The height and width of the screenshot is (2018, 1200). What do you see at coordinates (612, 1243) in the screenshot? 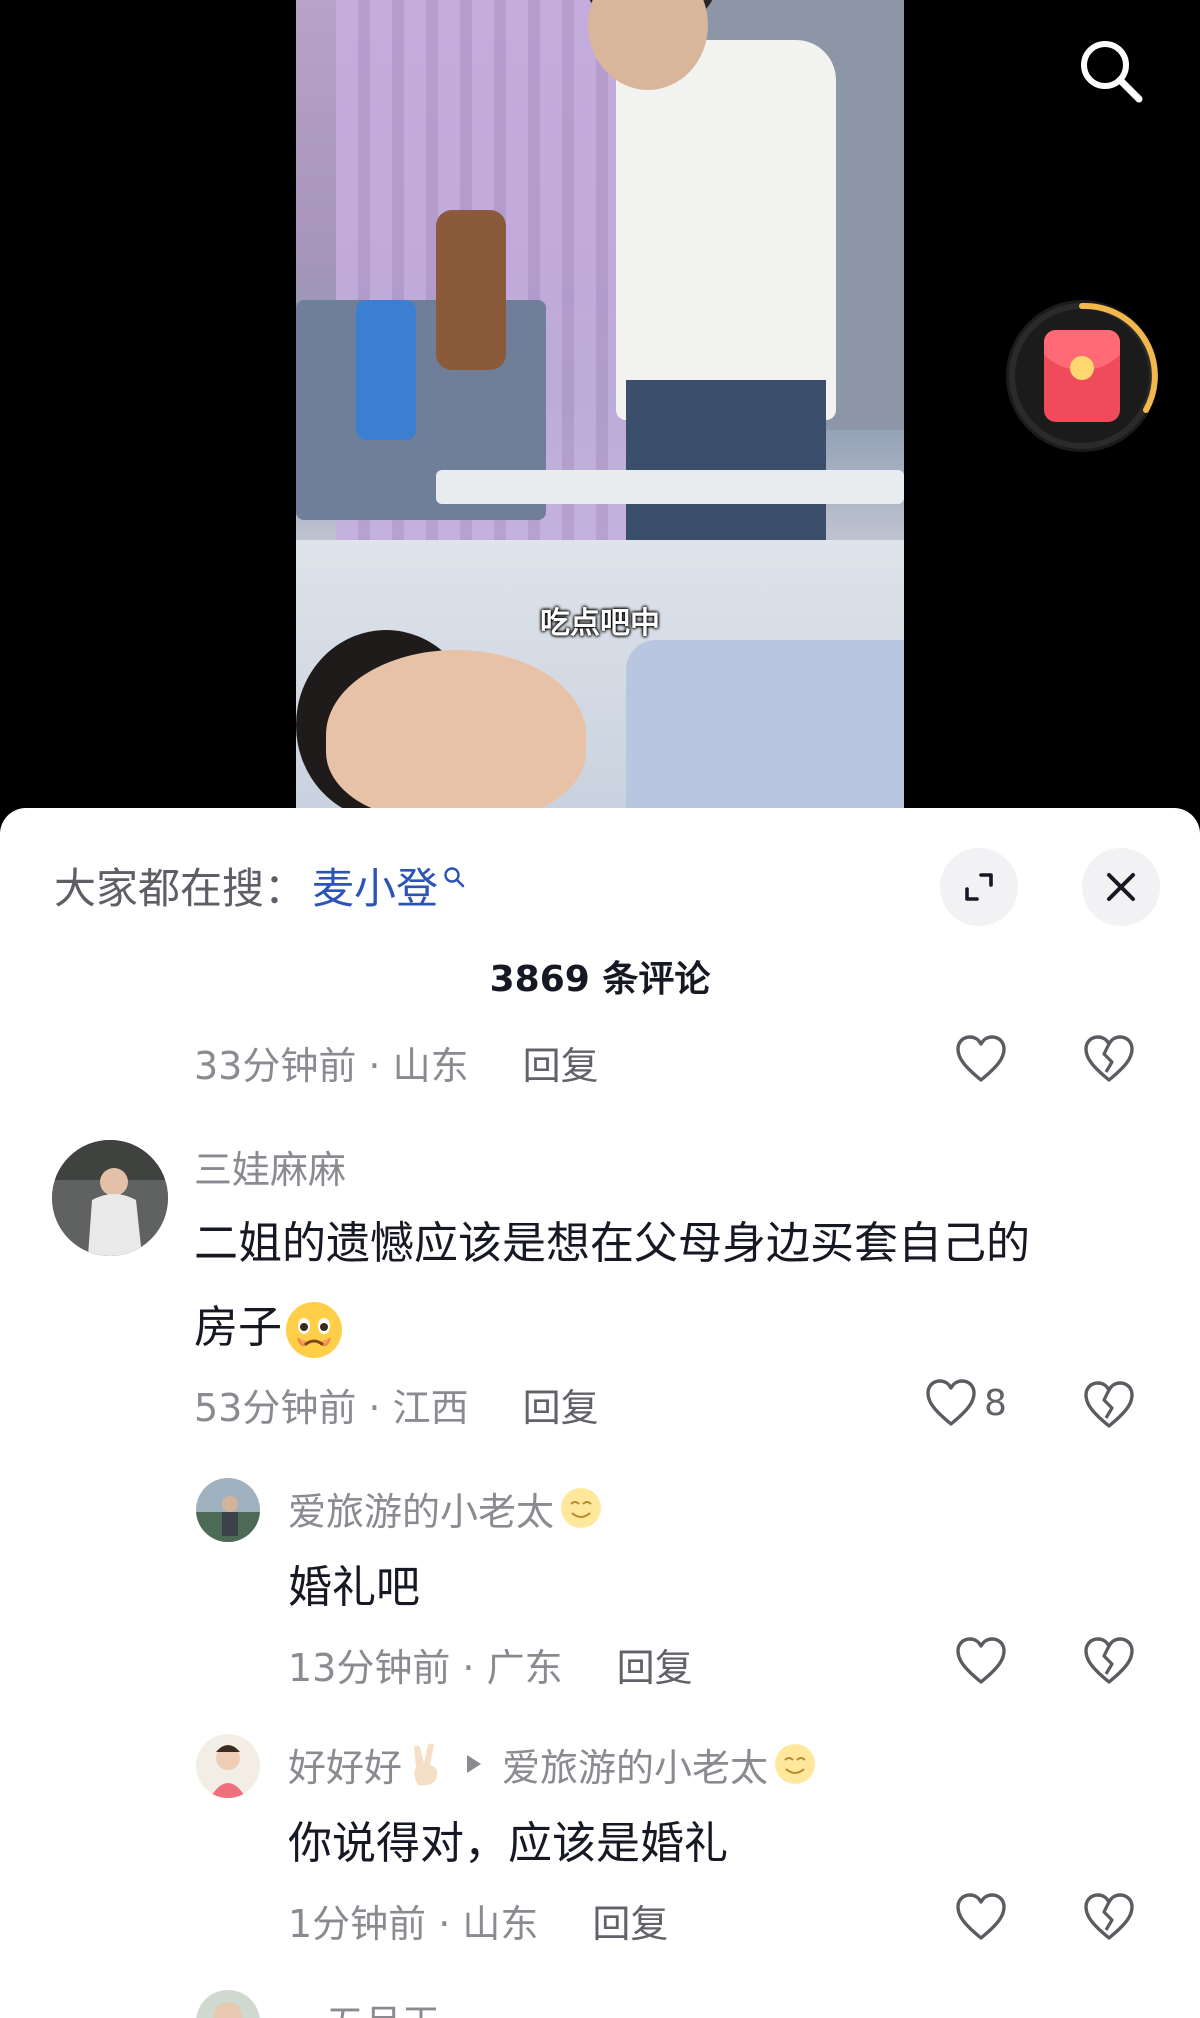
I see `comment-text-line: 二姐的遗憾应该是想在父母身边买套自己的` at bounding box center [612, 1243].